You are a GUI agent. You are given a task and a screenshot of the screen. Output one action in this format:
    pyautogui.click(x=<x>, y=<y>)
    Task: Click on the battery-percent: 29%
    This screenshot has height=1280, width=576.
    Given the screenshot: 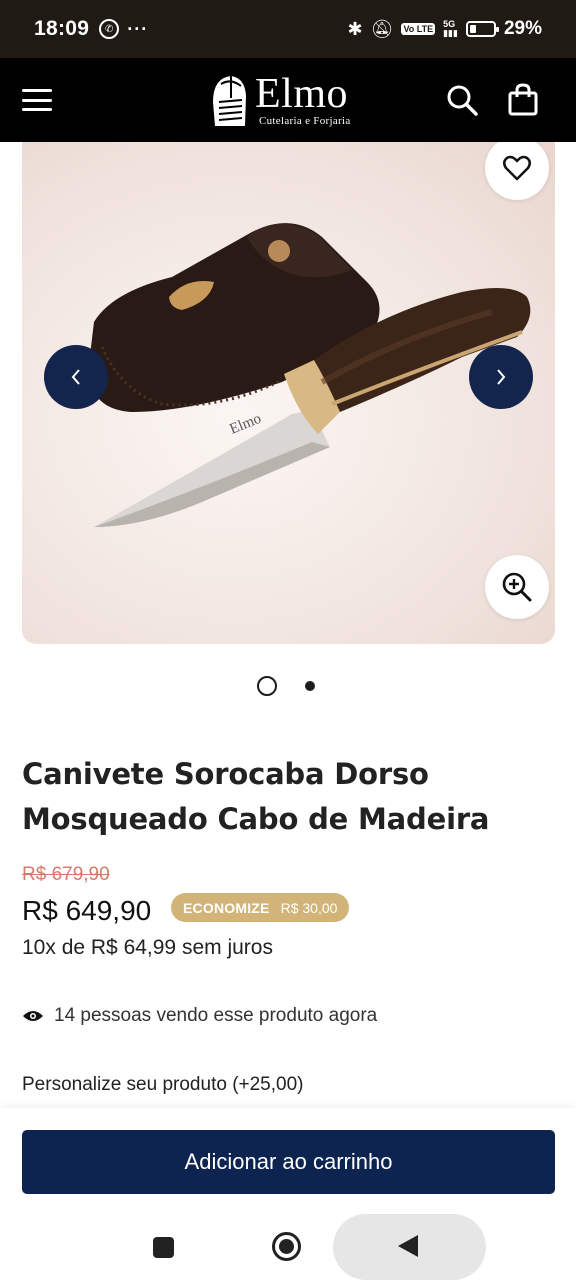 What is the action you would take?
    pyautogui.click(x=522, y=28)
    